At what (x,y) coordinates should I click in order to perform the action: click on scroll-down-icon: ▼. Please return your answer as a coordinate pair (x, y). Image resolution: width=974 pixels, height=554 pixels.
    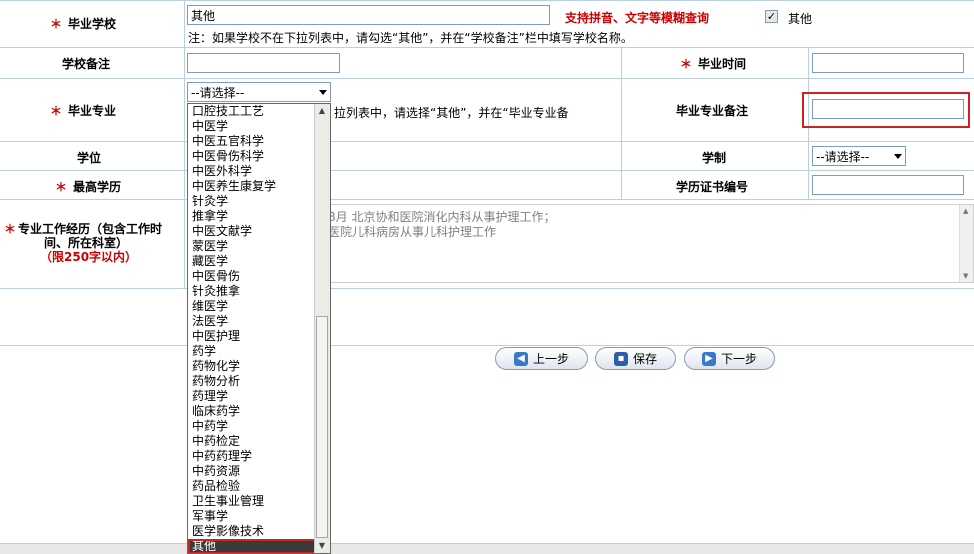
    Looking at the image, I should click on (322, 546).